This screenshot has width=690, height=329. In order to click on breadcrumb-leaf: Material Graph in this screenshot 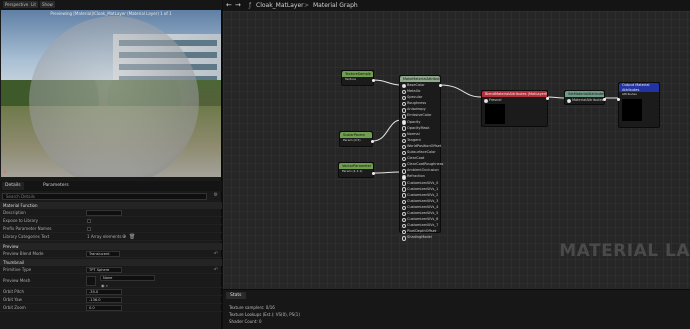, I will do `click(335, 5)`.